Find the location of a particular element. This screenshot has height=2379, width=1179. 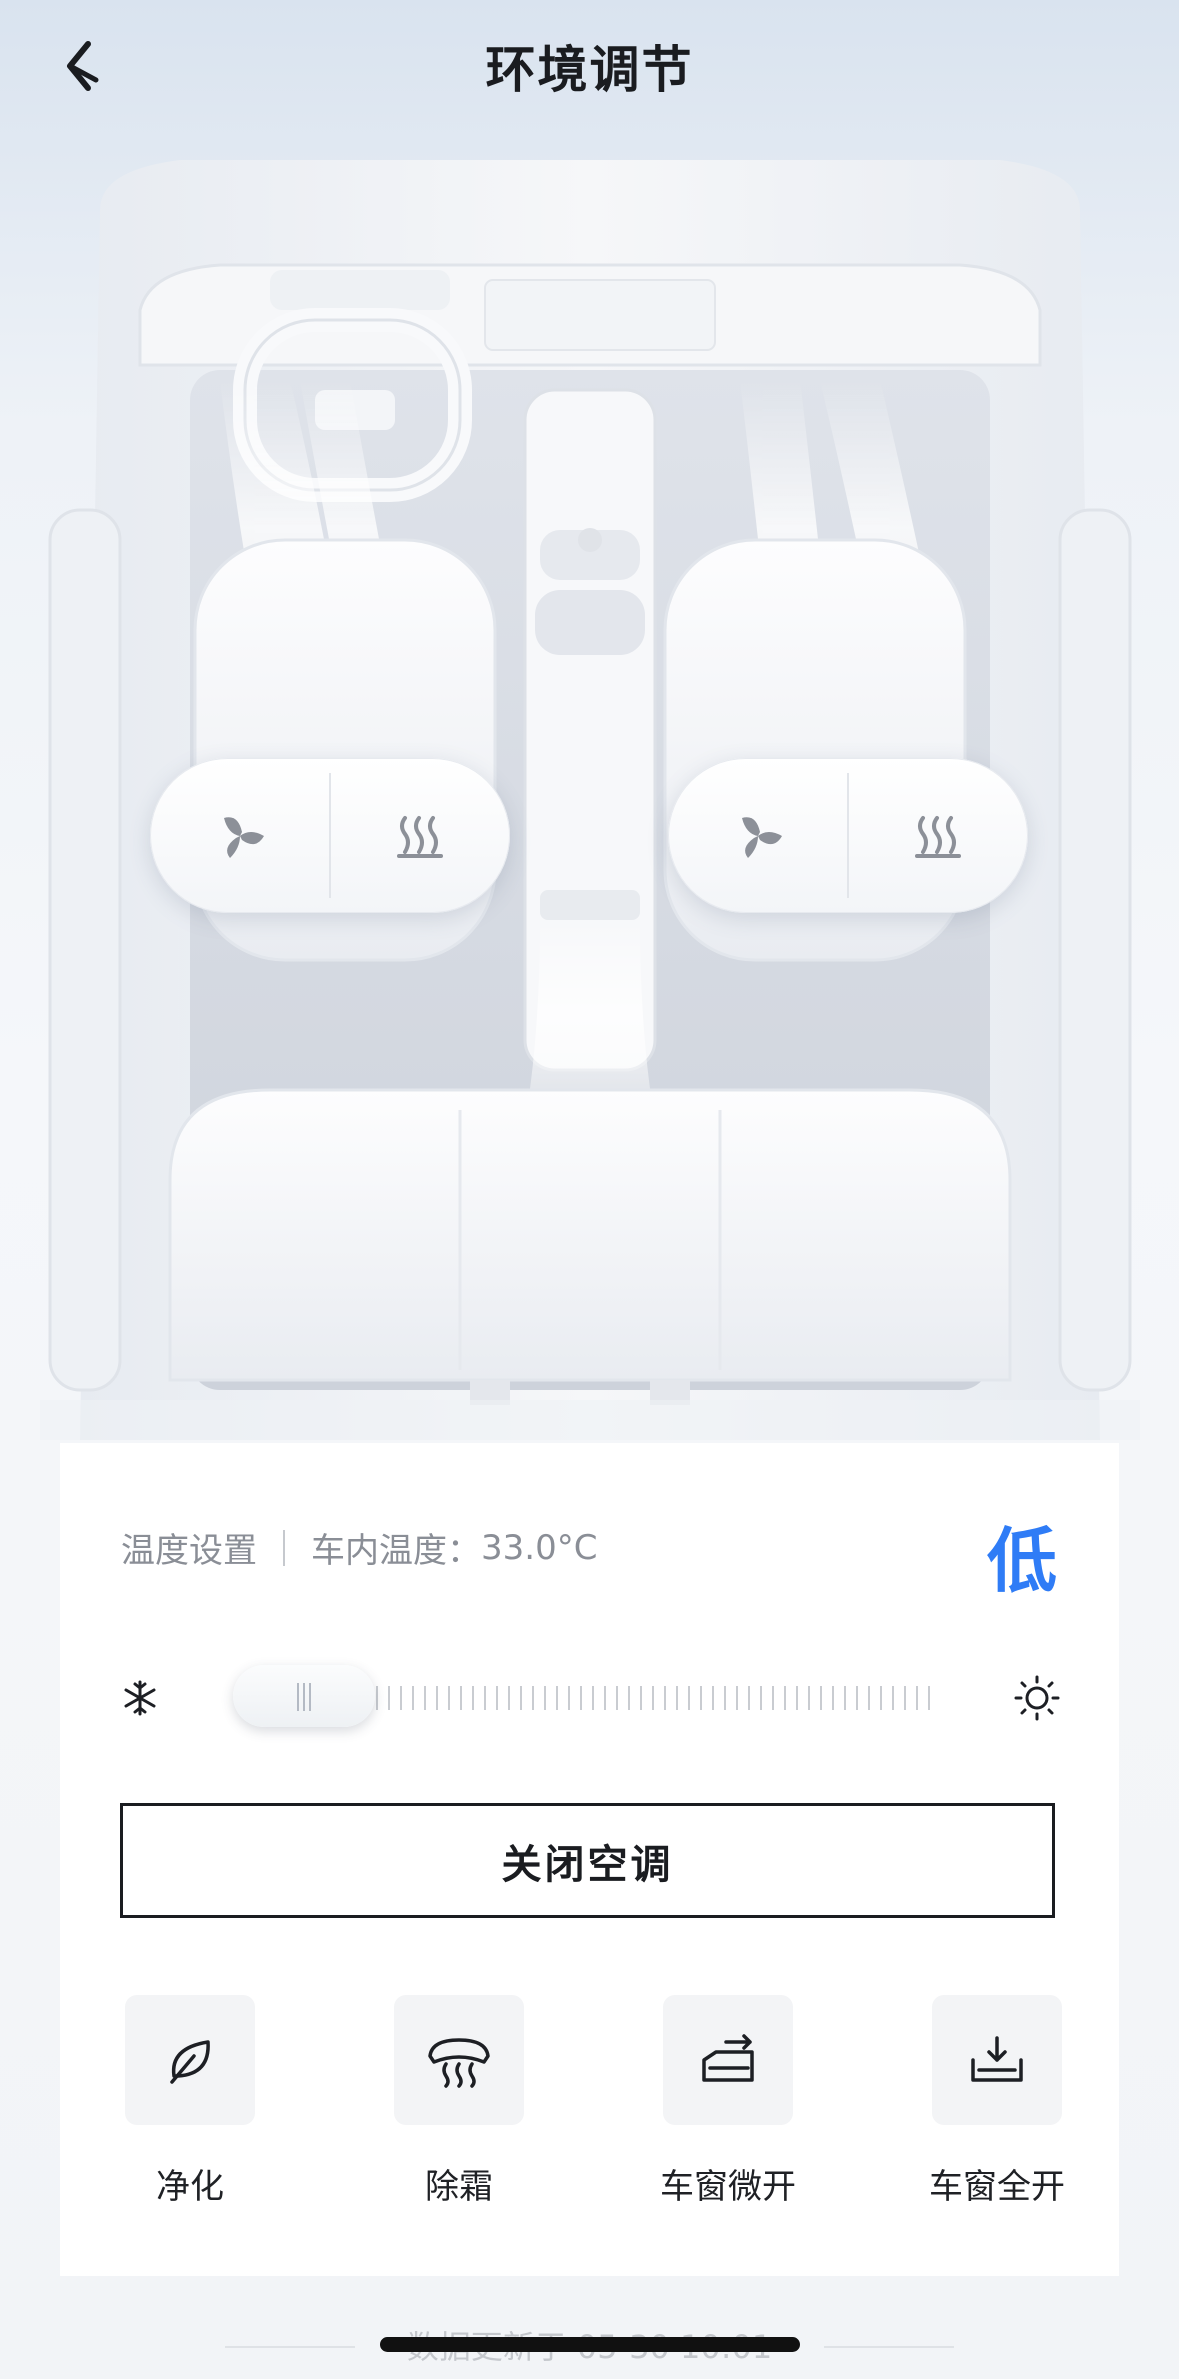

driver-seat-controls is located at coordinates (330, 835).